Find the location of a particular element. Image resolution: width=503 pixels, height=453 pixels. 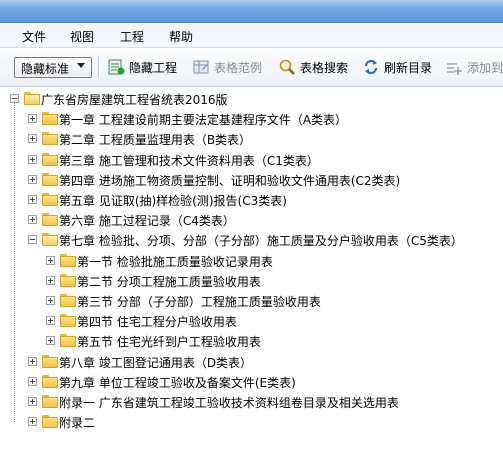

menu-help: 帮助 is located at coordinates (181, 36).